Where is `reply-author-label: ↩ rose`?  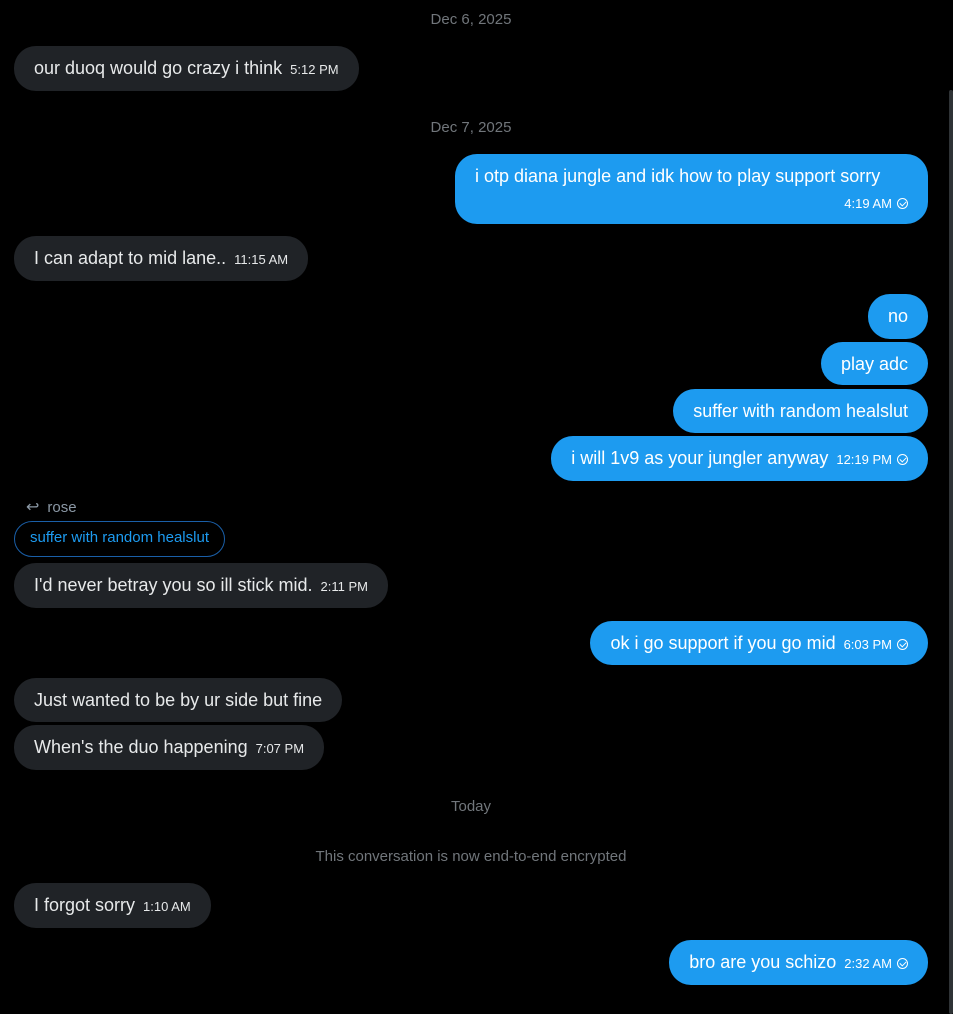 reply-author-label: ↩ rose is located at coordinates (51, 507).